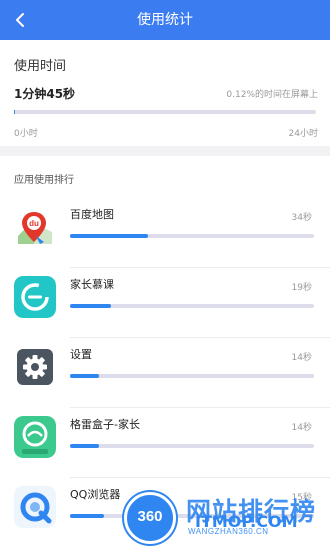 The height and width of the screenshot is (550, 330). What do you see at coordinates (95, 494) in the screenshot?
I see `app-name: QQ浏览器` at bounding box center [95, 494].